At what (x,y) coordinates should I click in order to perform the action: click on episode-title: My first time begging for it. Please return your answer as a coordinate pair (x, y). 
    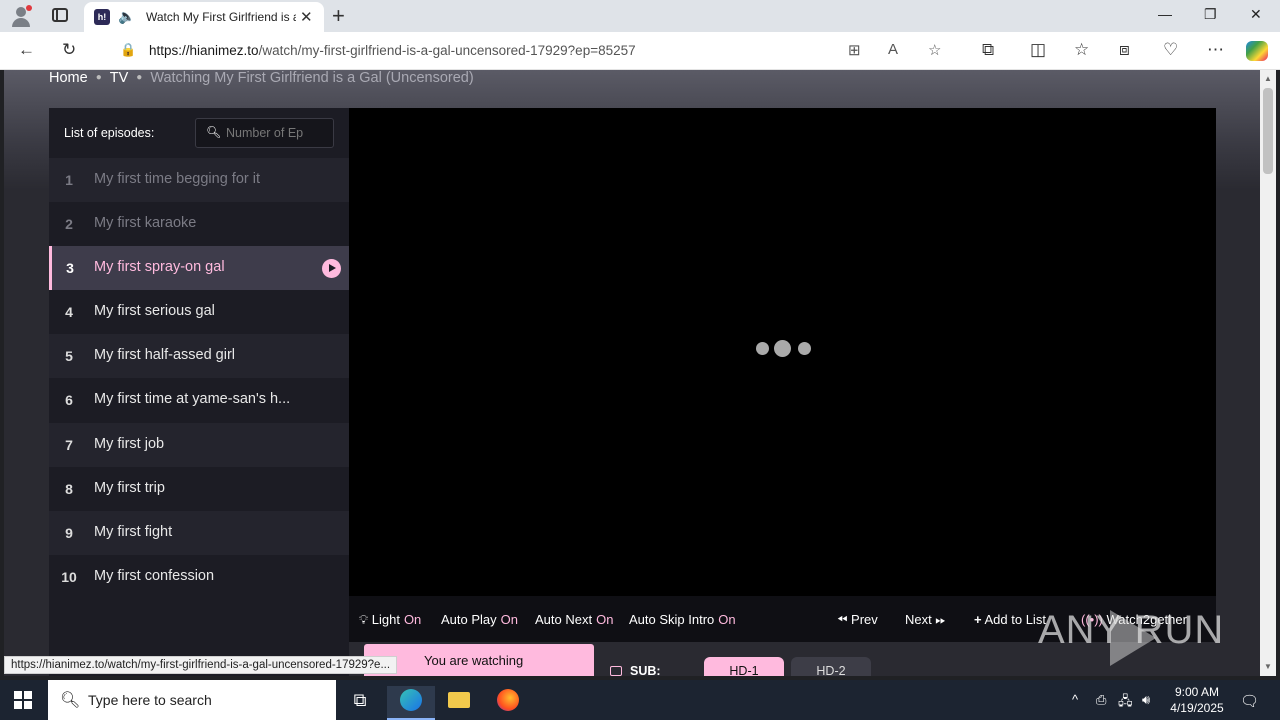
    Looking at the image, I should click on (177, 179).